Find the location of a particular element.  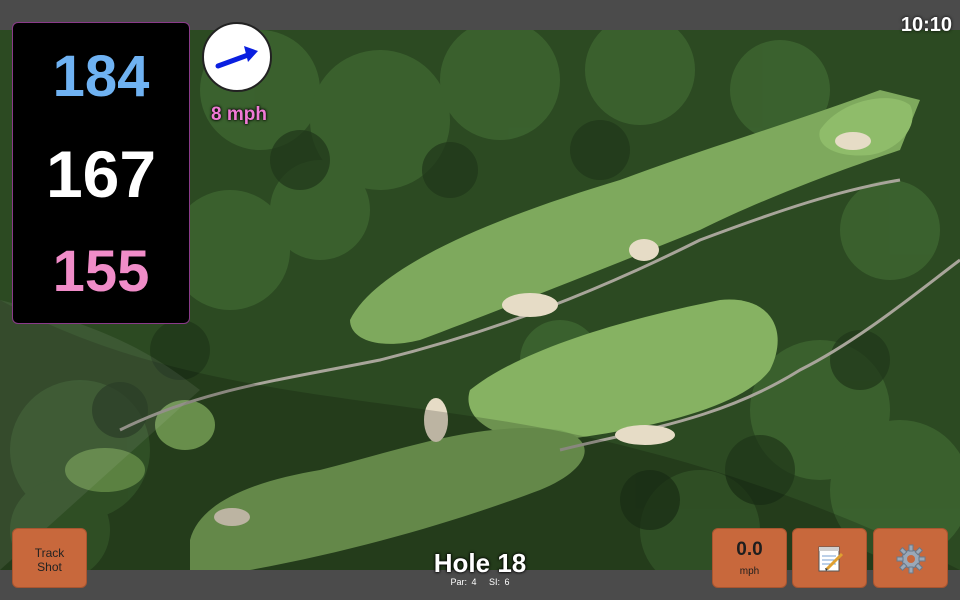

track-shot-label-line1: Track is located at coordinates (49, 553).